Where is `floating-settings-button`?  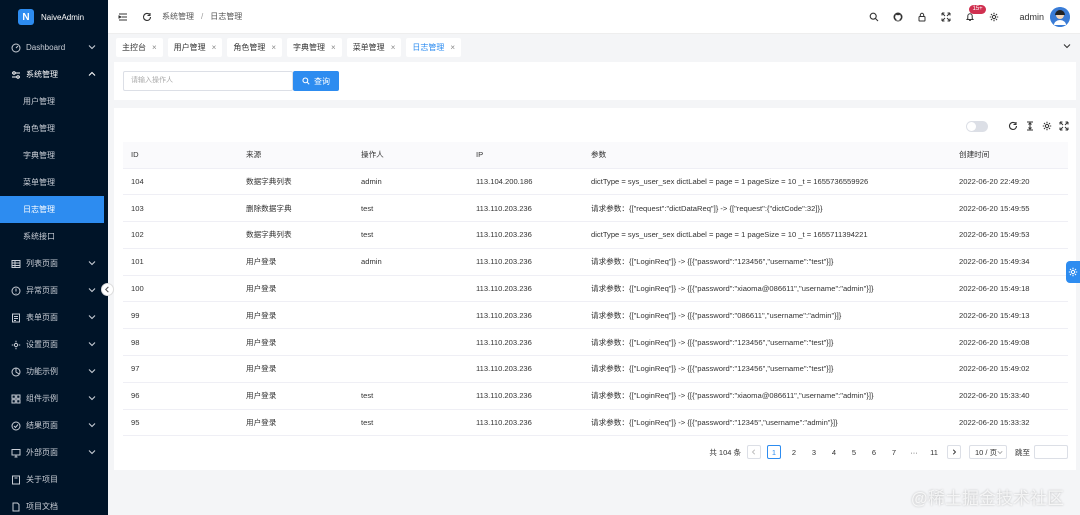
floating-settings-button is located at coordinates (1073, 272).